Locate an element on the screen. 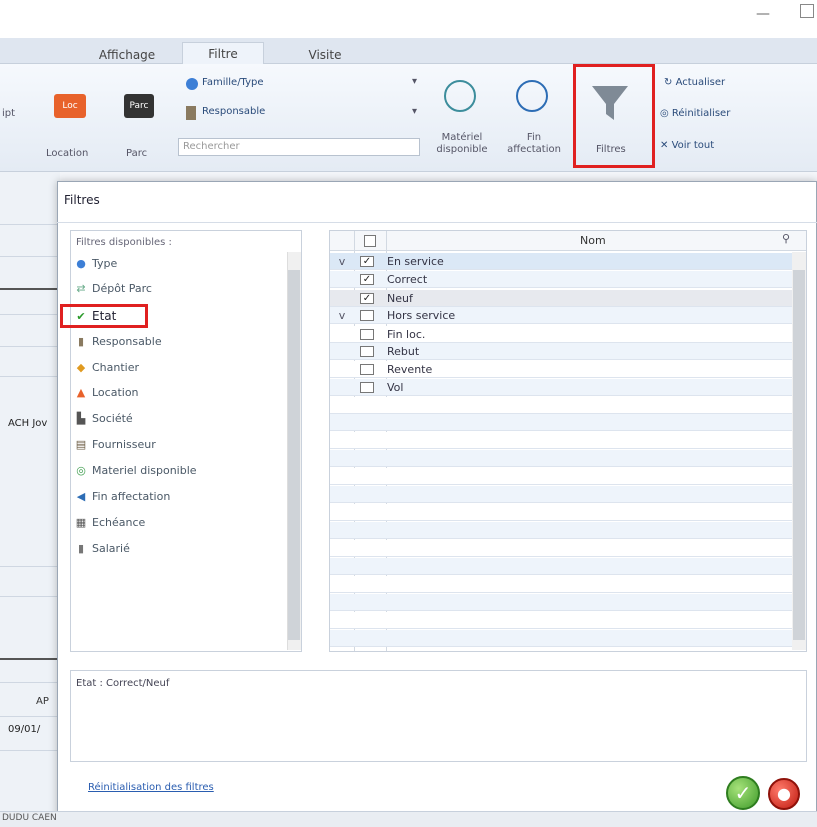  reinitialiser-button: ◎ Réinitialiser is located at coordinates (695, 113).